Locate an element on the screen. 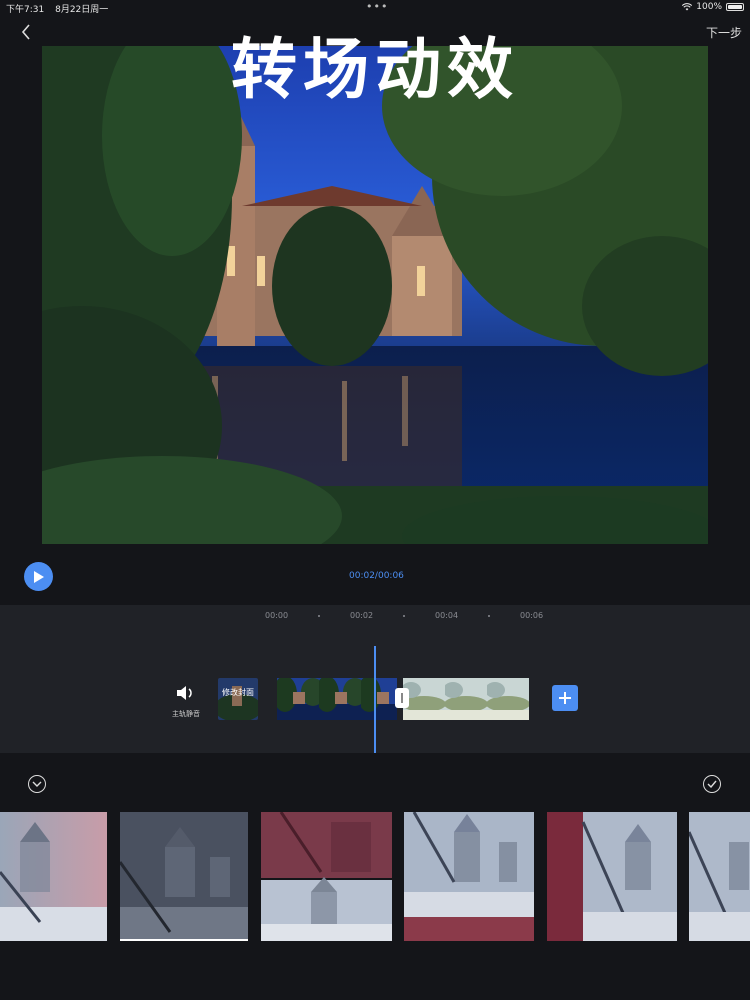  confirm-button is located at coordinates (712, 784).